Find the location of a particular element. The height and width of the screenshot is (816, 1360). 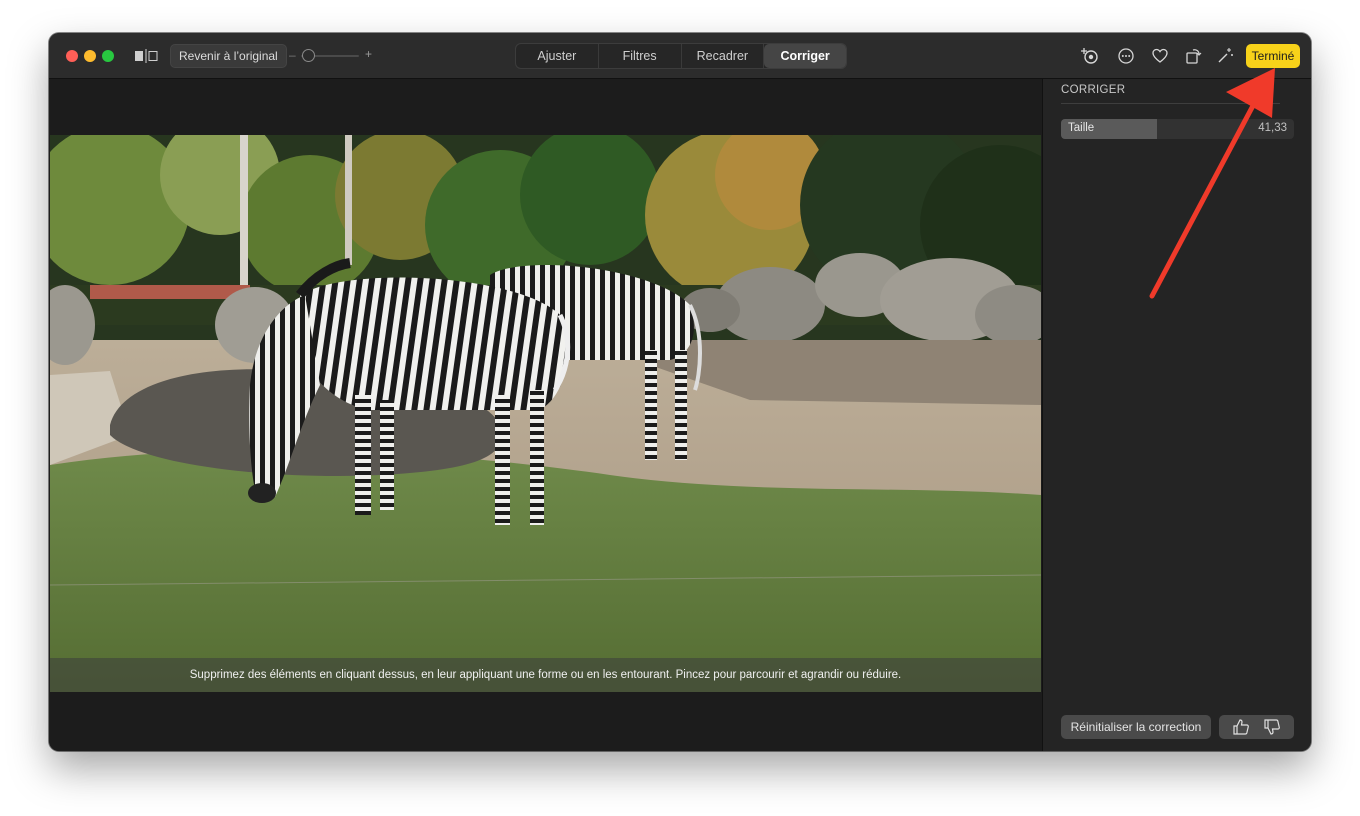

heart-icon is located at coordinates (1160, 56).